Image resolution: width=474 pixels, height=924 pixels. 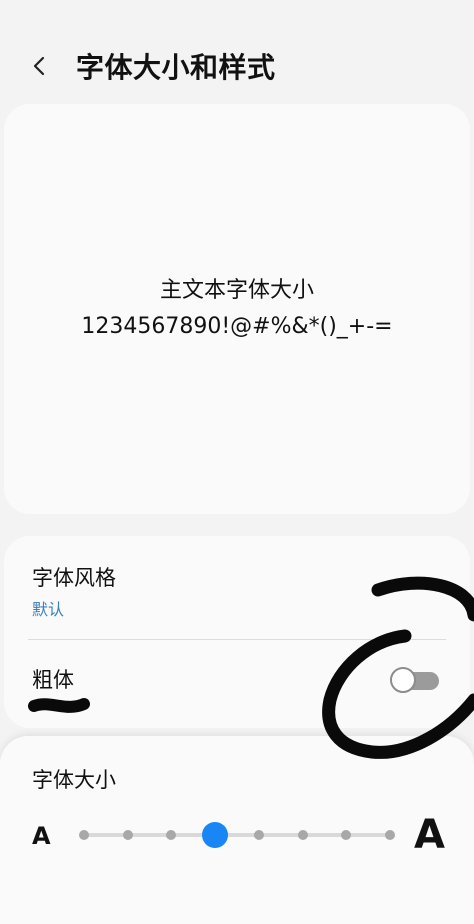 What do you see at coordinates (53, 680) in the screenshot?
I see `bold-label: 粗体` at bounding box center [53, 680].